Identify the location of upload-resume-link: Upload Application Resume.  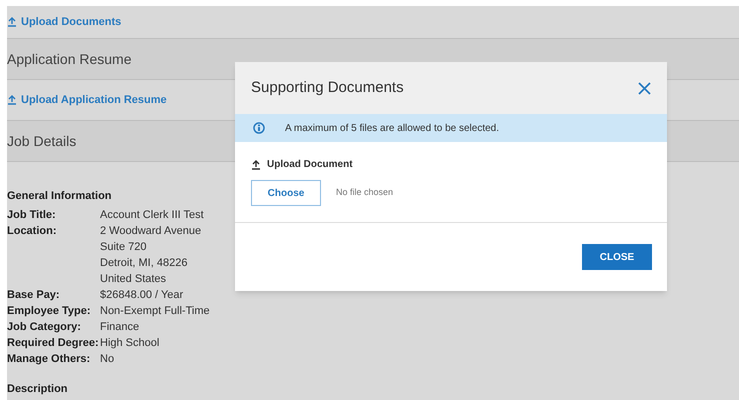
(94, 100).